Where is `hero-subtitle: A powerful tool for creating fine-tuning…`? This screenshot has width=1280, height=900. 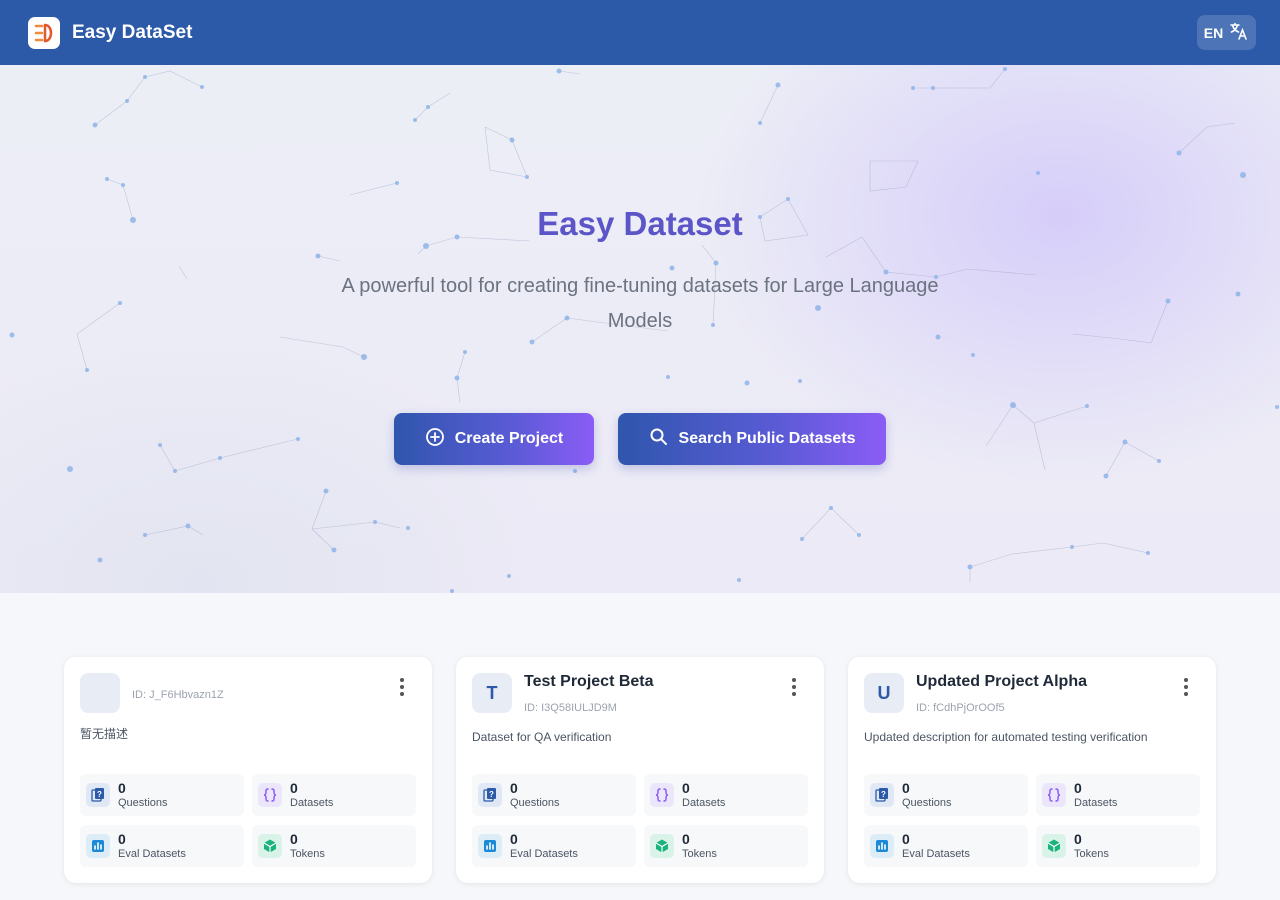 hero-subtitle: A powerful tool for creating fine-tuning… is located at coordinates (640, 303).